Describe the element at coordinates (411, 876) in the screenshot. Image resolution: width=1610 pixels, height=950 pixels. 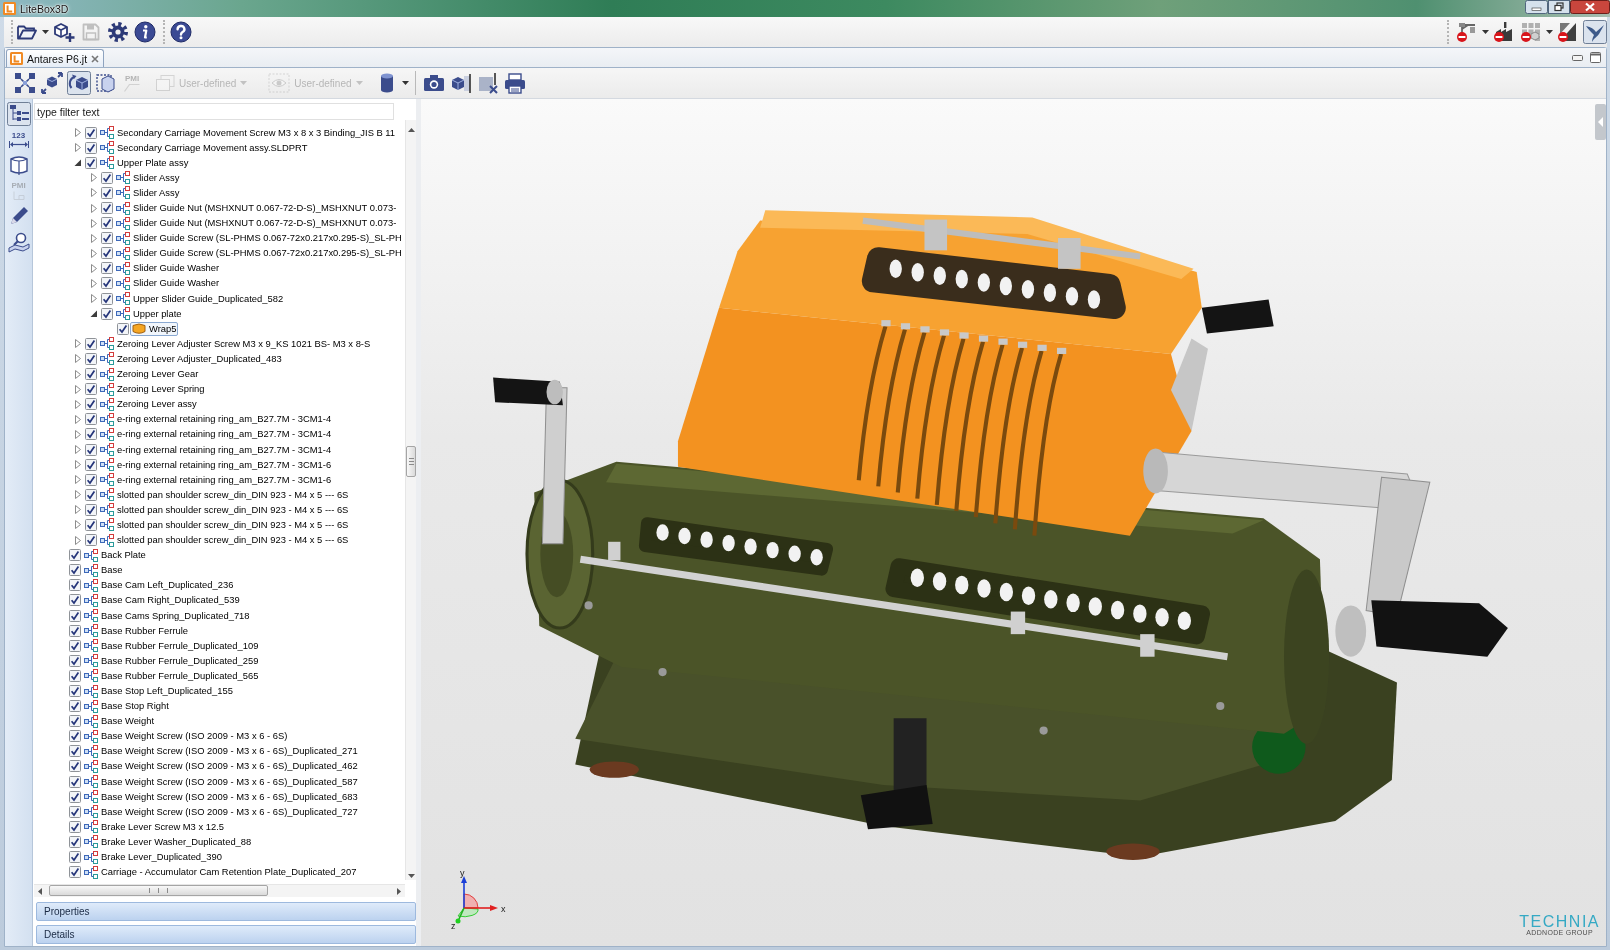
I see `scroll-down-icon` at that location.